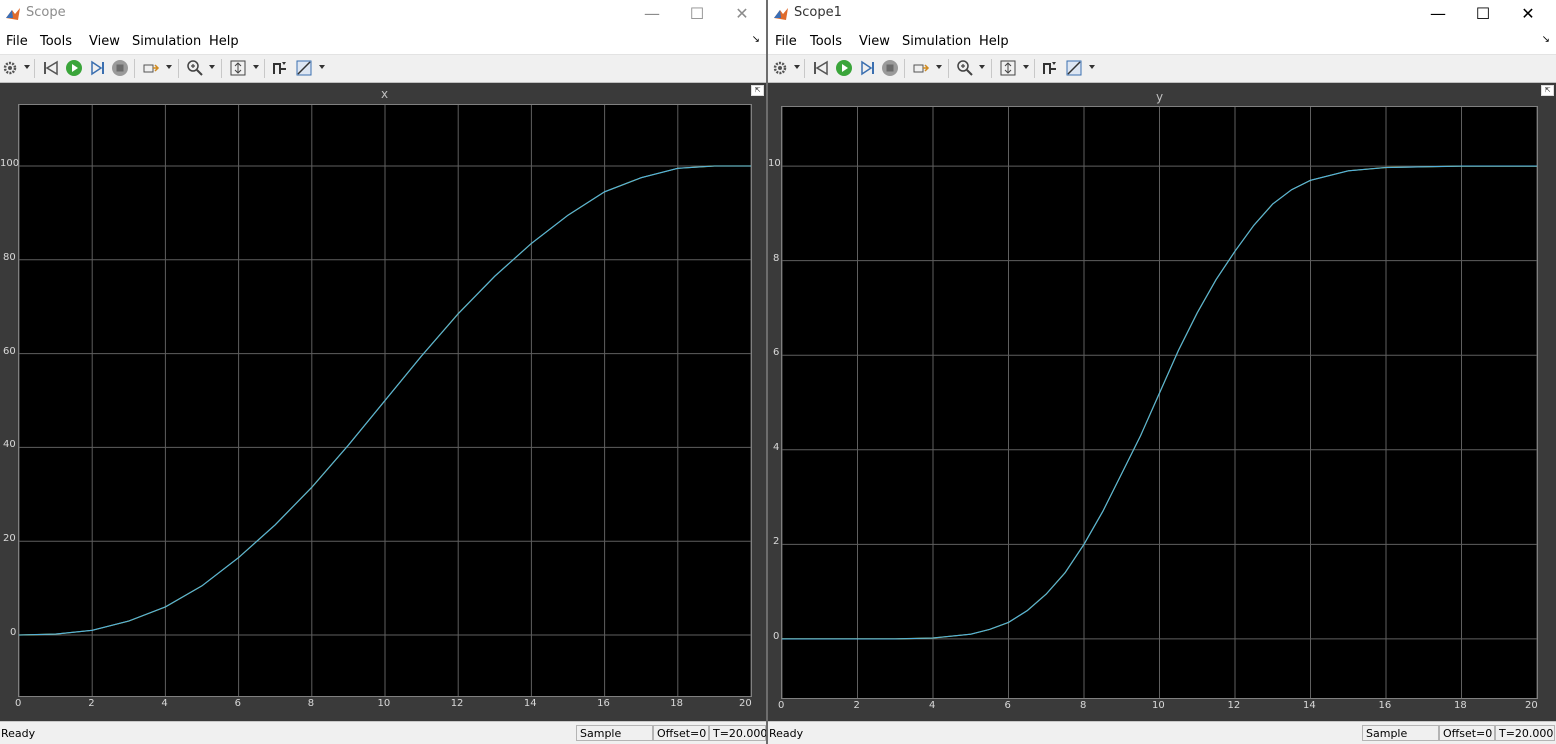  What do you see at coordinates (776, 636) in the screenshot?
I see `y-tick-label: 0` at bounding box center [776, 636].